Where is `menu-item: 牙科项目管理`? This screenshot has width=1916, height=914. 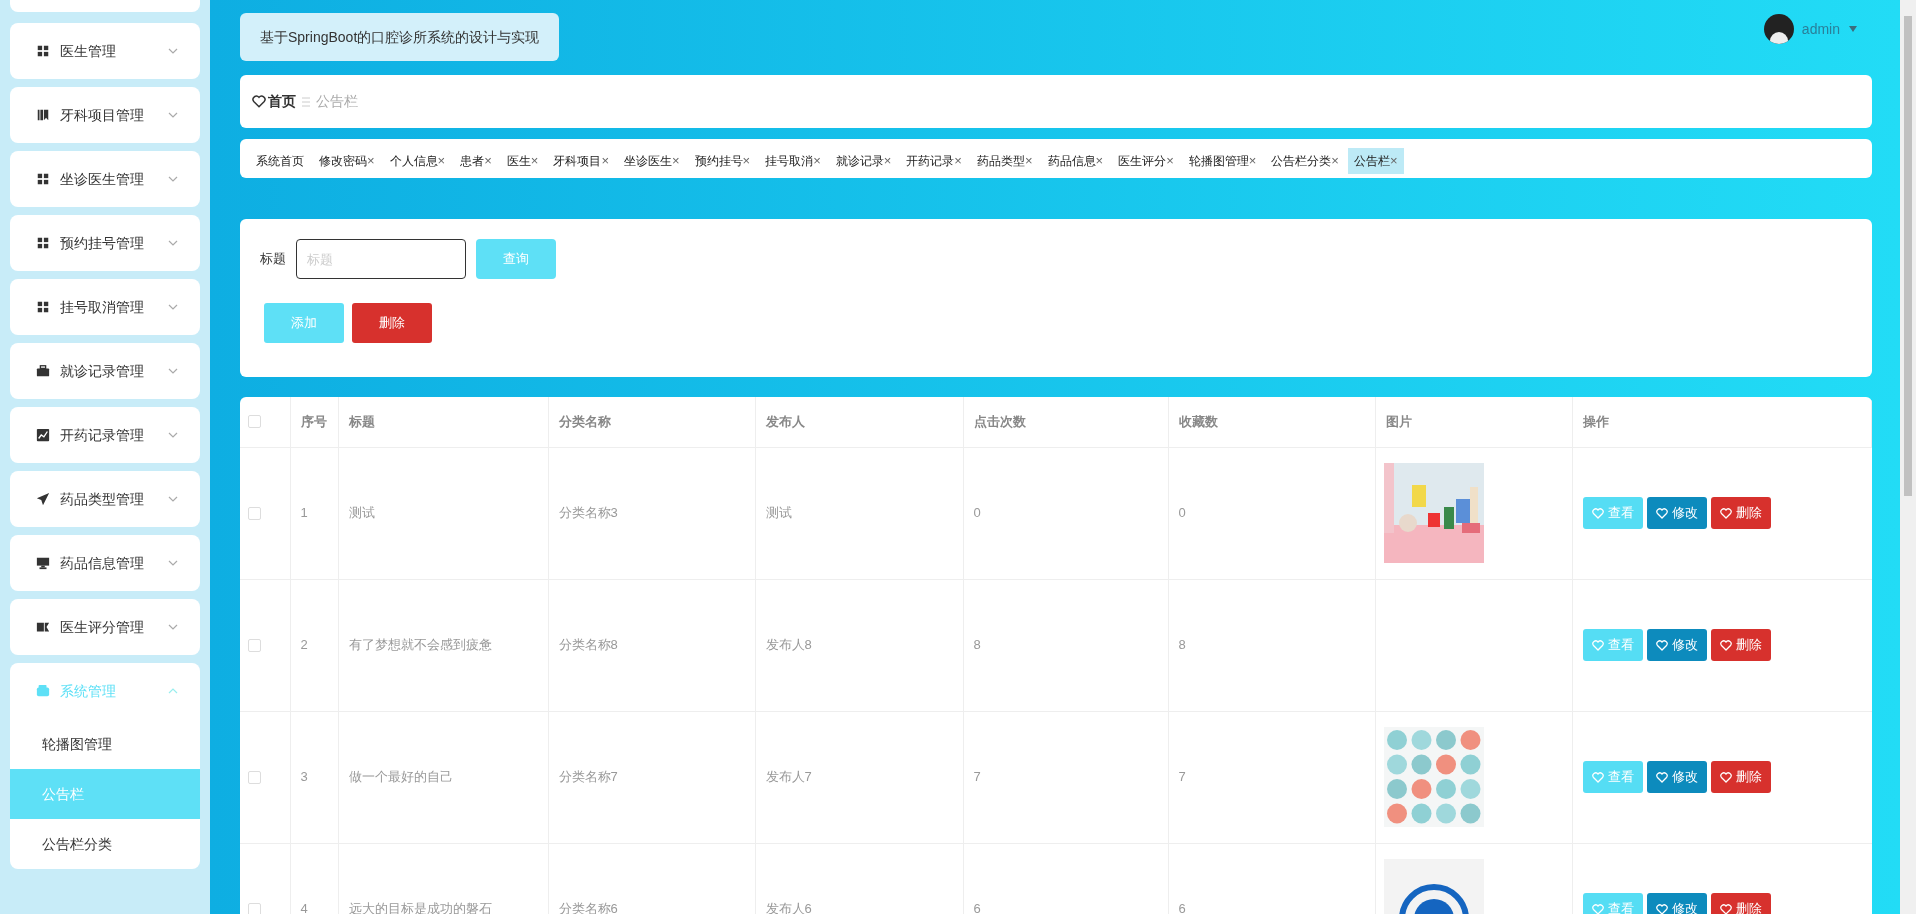 menu-item: 牙科项目管理 is located at coordinates (105, 115).